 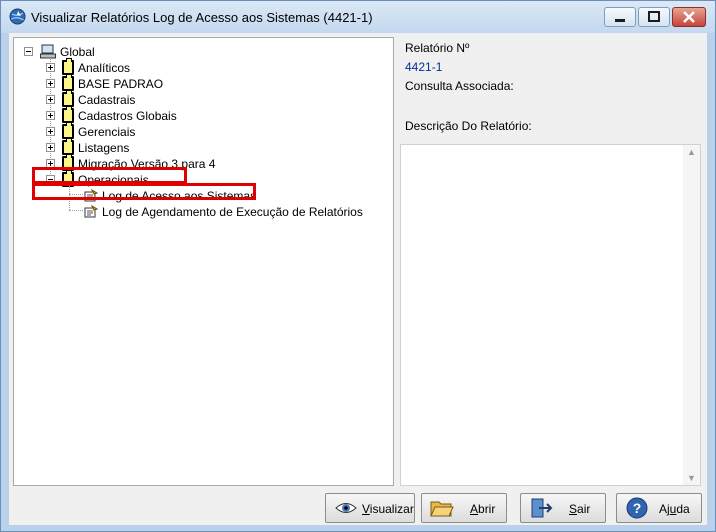 What do you see at coordinates (620, 20) in the screenshot?
I see `minimize-icon` at bounding box center [620, 20].